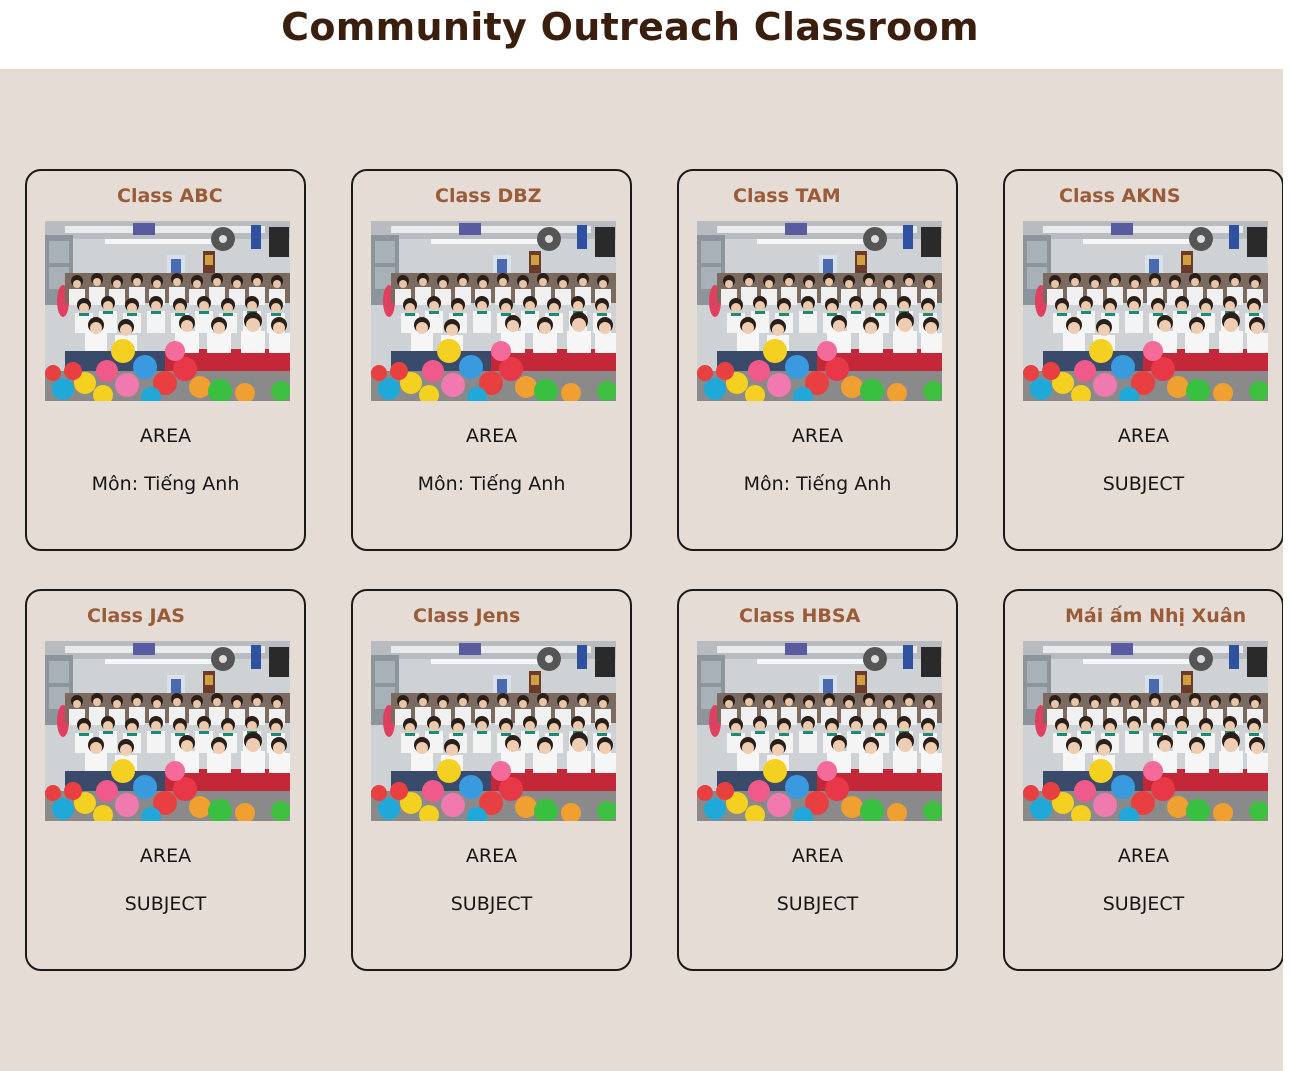  What do you see at coordinates (1120, 196) in the screenshot?
I see `class-title: Class AKNS` at bounding box center [1120, 196].